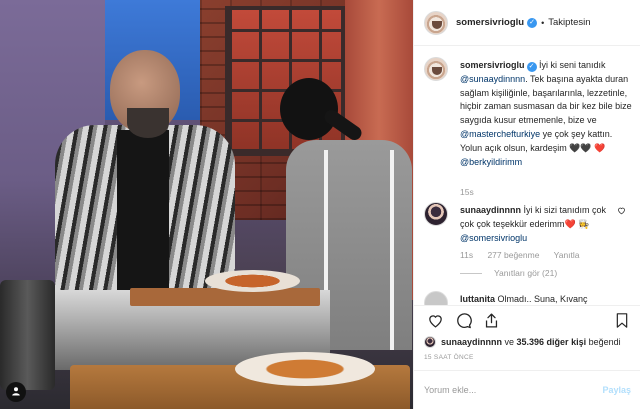 The image size is (640, 409). I want to click on view-replies-label: Yanıtları gör (21), so click(525, 273).